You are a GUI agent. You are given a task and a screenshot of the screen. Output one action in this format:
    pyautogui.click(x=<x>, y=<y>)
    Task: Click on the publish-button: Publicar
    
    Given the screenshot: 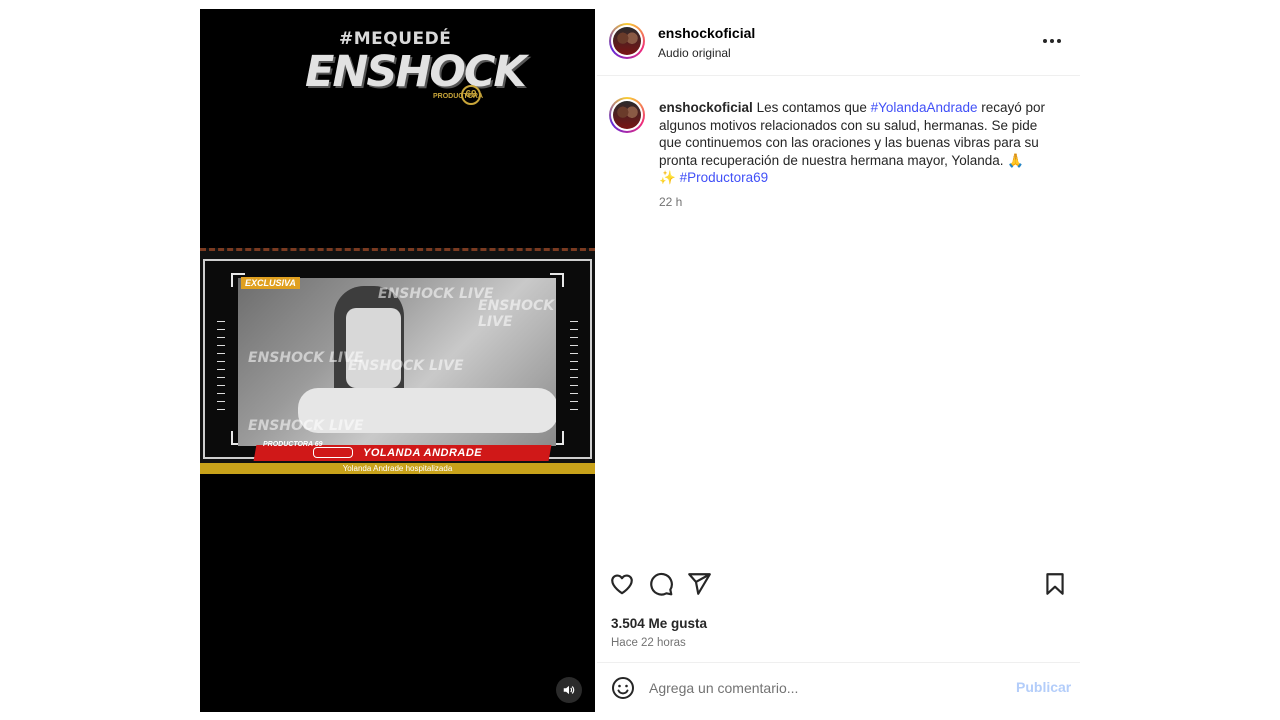 What is the action you would take?
    pyautogui.click(x=1043, y=687)
    